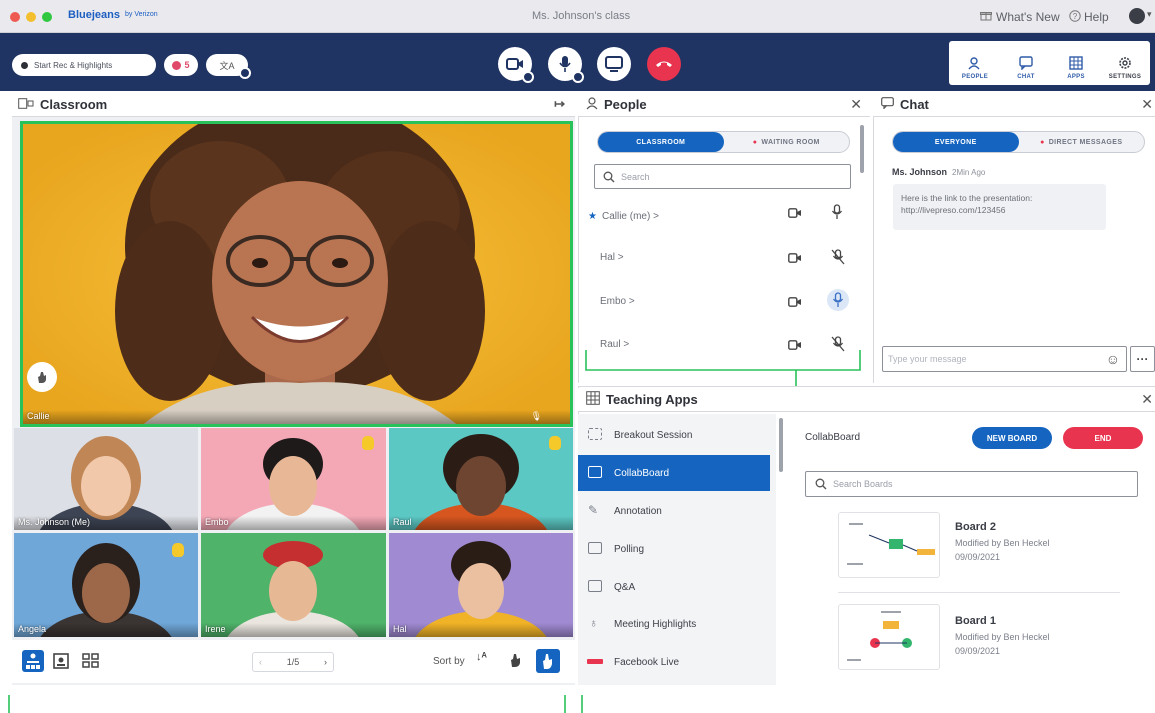 The width and height of the screenshot is (1155, 713). What do you see at coordinates (1149, 14) in the screenshot?
I see `chevron-down-icon: ▾` at bounding box center [1149, 14].